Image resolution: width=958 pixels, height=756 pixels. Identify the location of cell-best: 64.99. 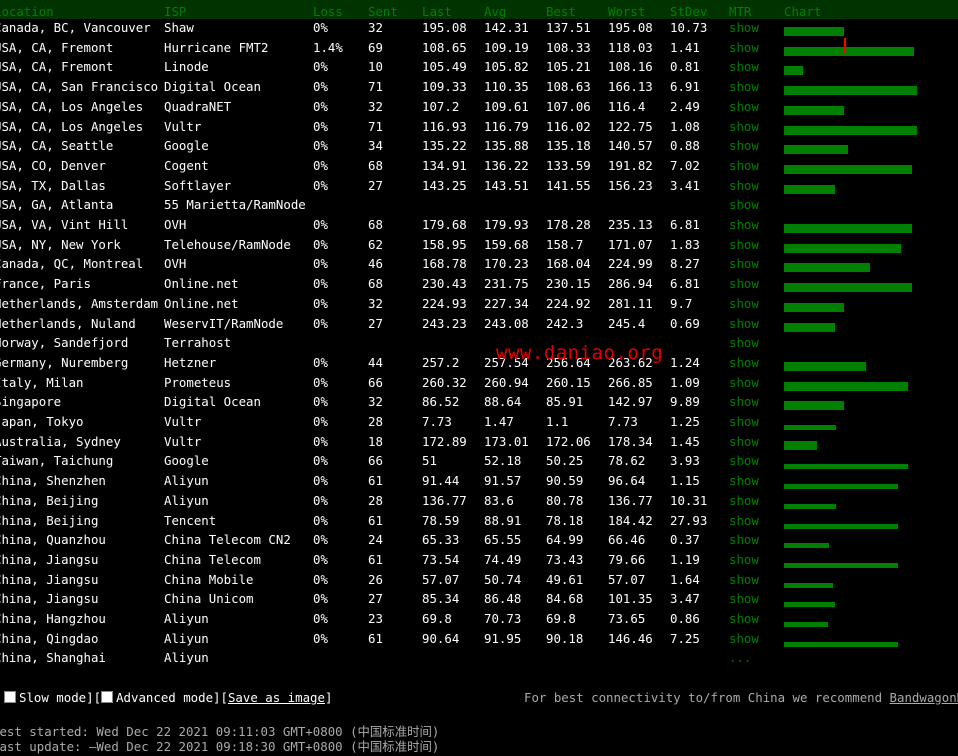
(565, 540).